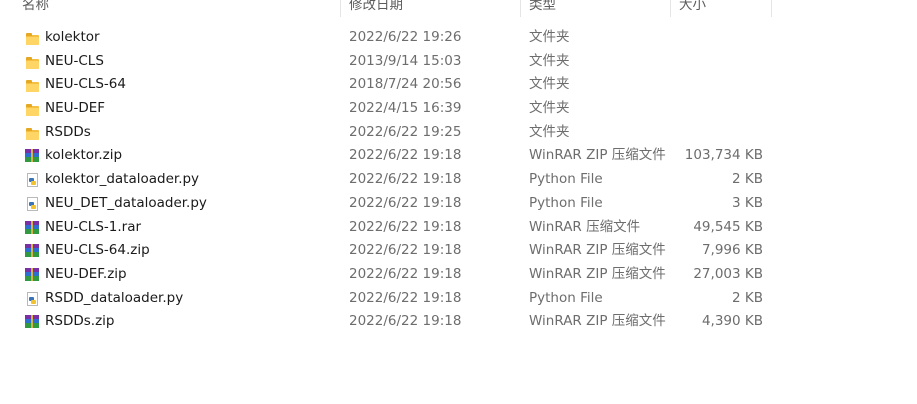 This screenshot has height=404, width=917. I want to click on file-row: NEU-CLS 2013/9/14 15:03 文件夹, so click(458, 62).